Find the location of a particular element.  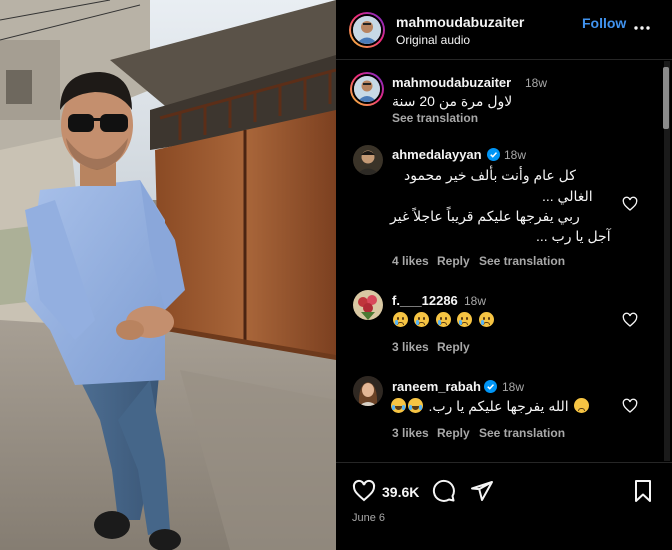

header-avatar is located at coordinates (367, 30).